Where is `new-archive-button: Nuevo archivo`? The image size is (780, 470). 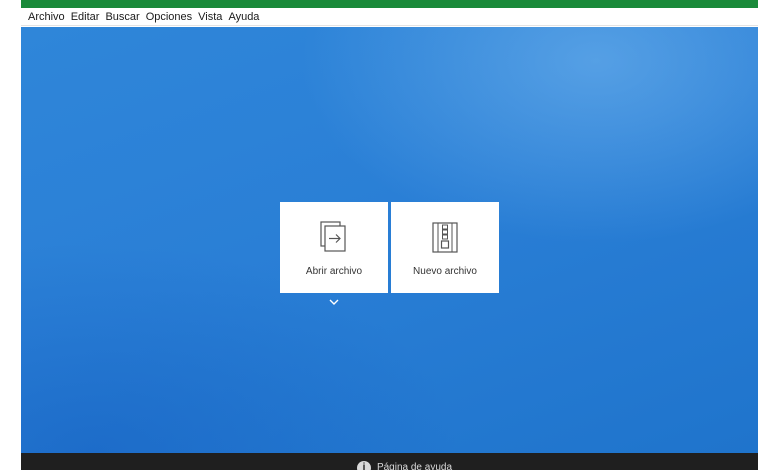
new-archive-button: Nuevo archivo is located at coordinates (445, 247).